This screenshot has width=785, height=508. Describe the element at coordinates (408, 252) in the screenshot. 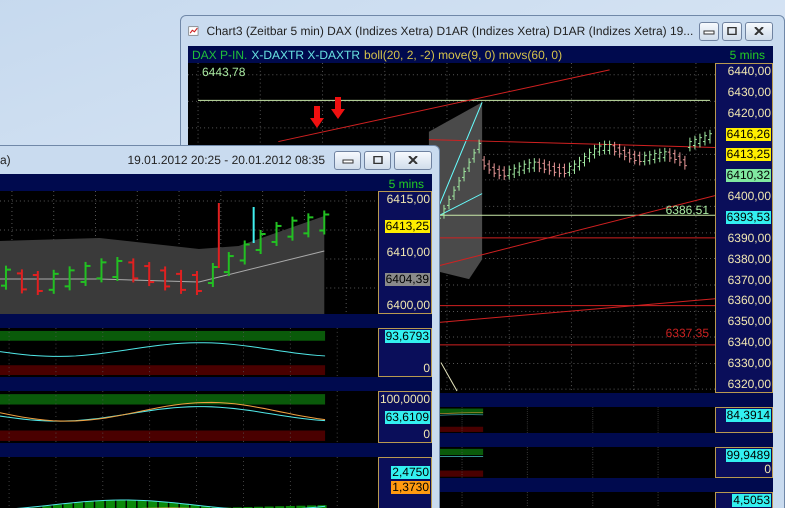

I see `axis-tick-label: 6410,00` at that location.